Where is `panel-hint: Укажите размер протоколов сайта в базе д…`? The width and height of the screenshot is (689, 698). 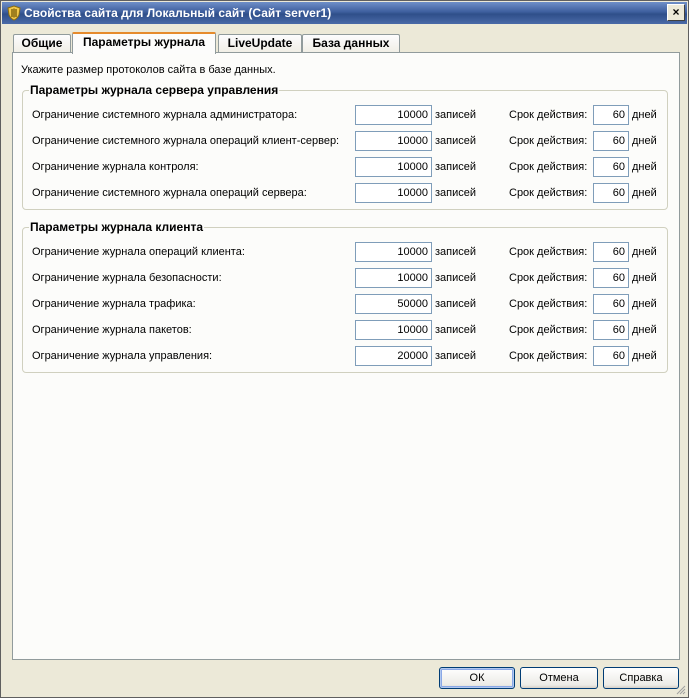
panel-hint: Укажите размер протоколов сайта в базе д… is located at coordinates (148, 70).